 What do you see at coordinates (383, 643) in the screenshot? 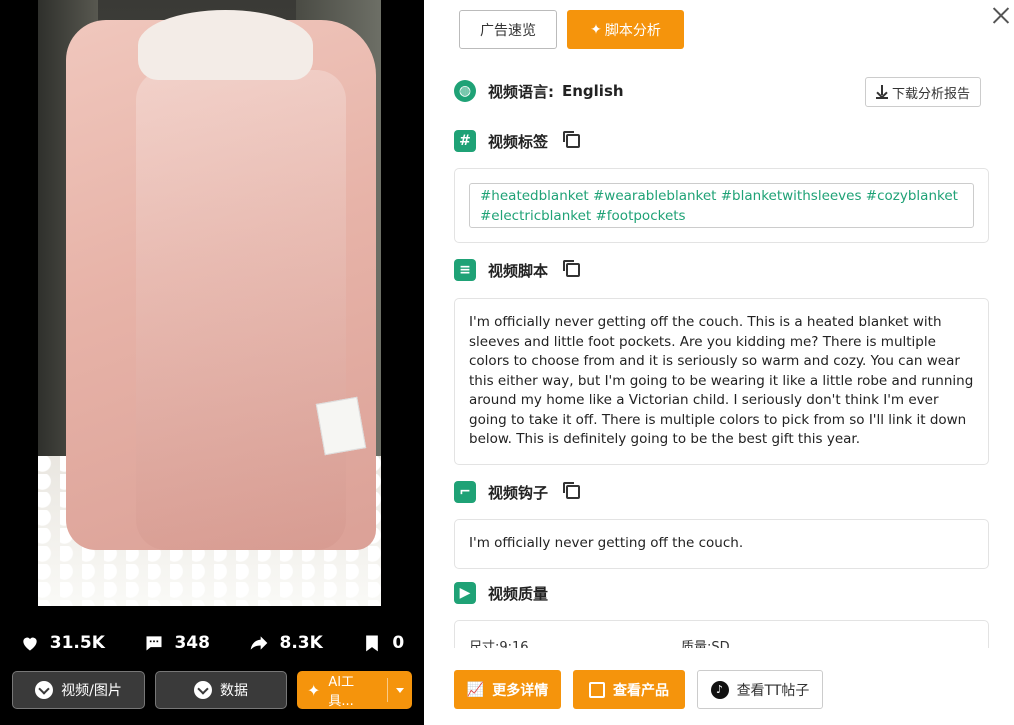
I see `saves-stat: 0` at bounding box center [383, 643].